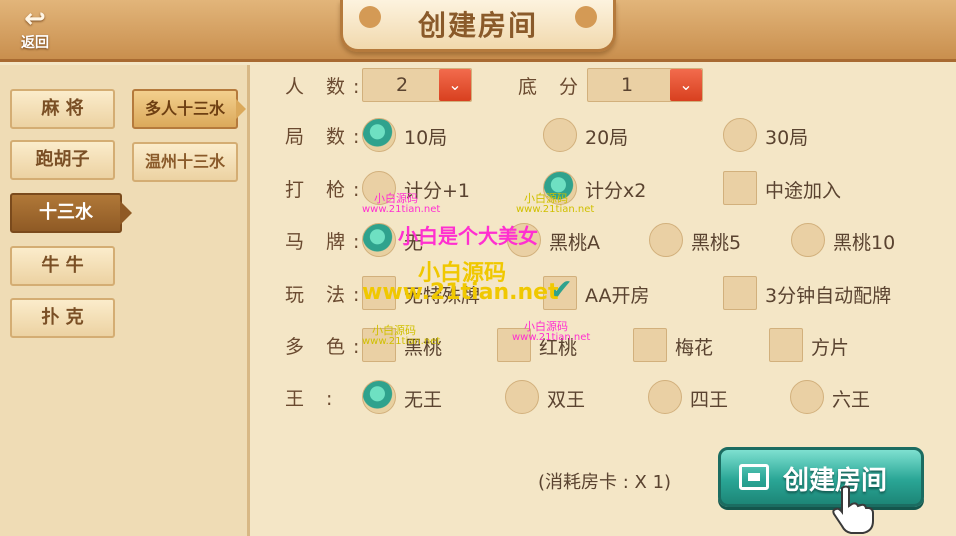 This screenshot has height=536, width=956. I want to click on option-label: 红桃, so click(558, 348).